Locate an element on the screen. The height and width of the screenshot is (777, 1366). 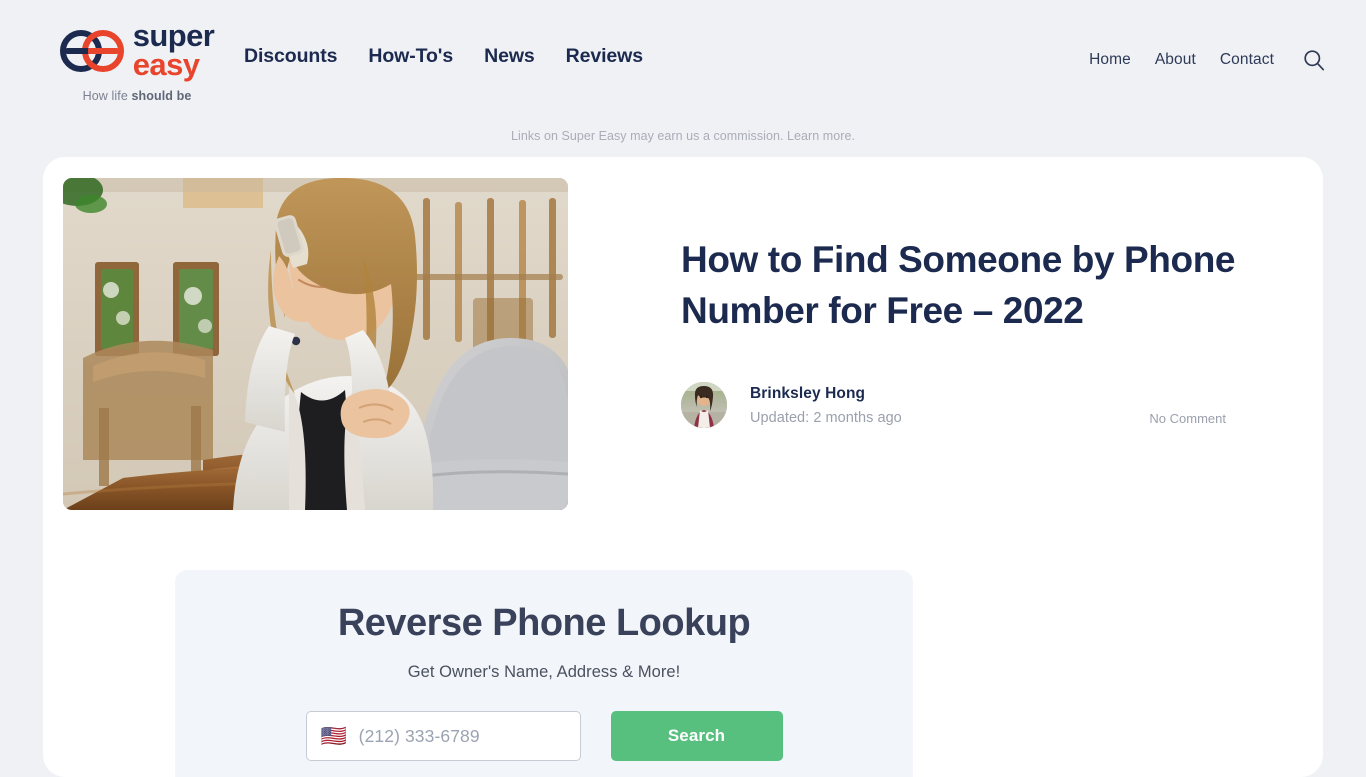
avatar is located at coordinates (704, 405).